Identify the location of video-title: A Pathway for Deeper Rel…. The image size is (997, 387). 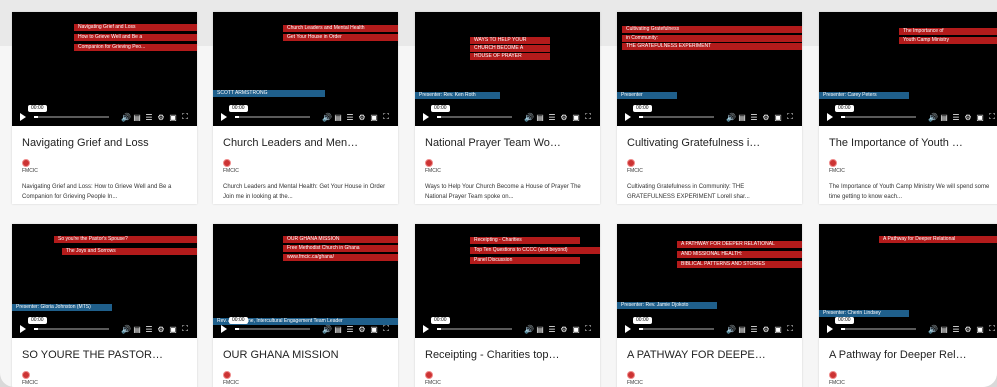
(913, 355).